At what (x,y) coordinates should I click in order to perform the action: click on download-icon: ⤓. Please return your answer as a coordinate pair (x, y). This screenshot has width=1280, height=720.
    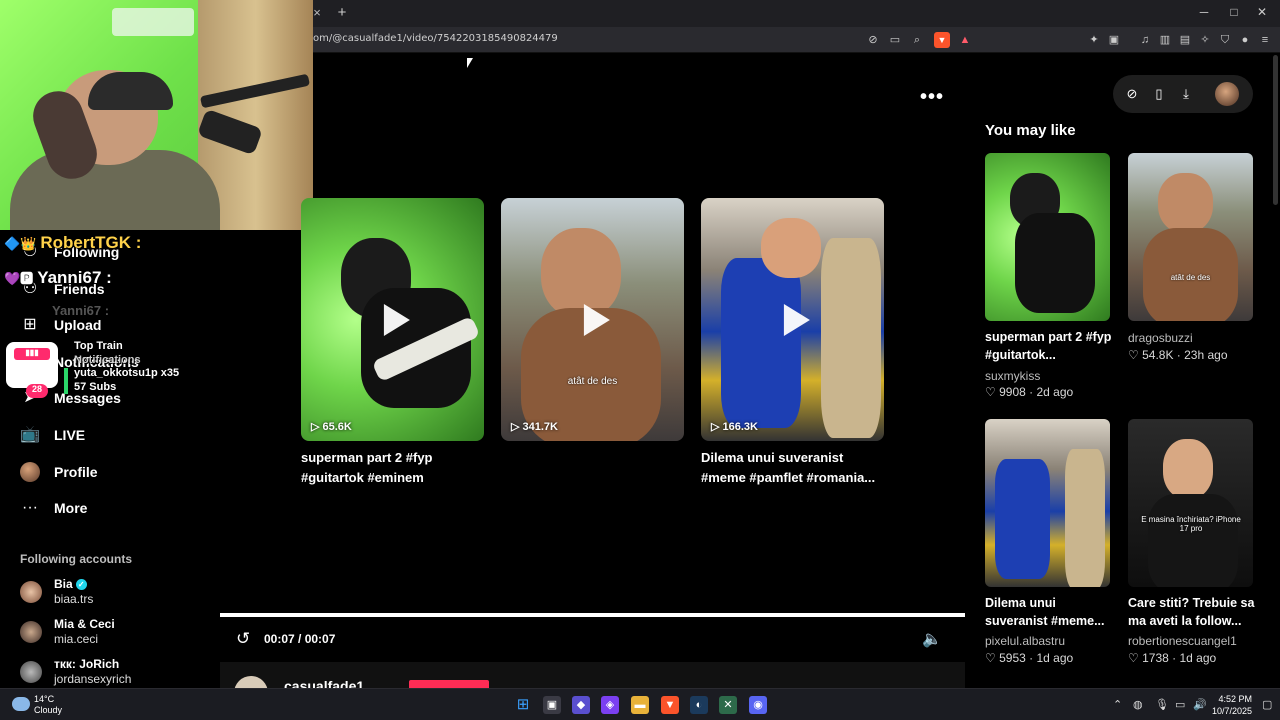
    Looking at the image, I should click on (1186, 94).